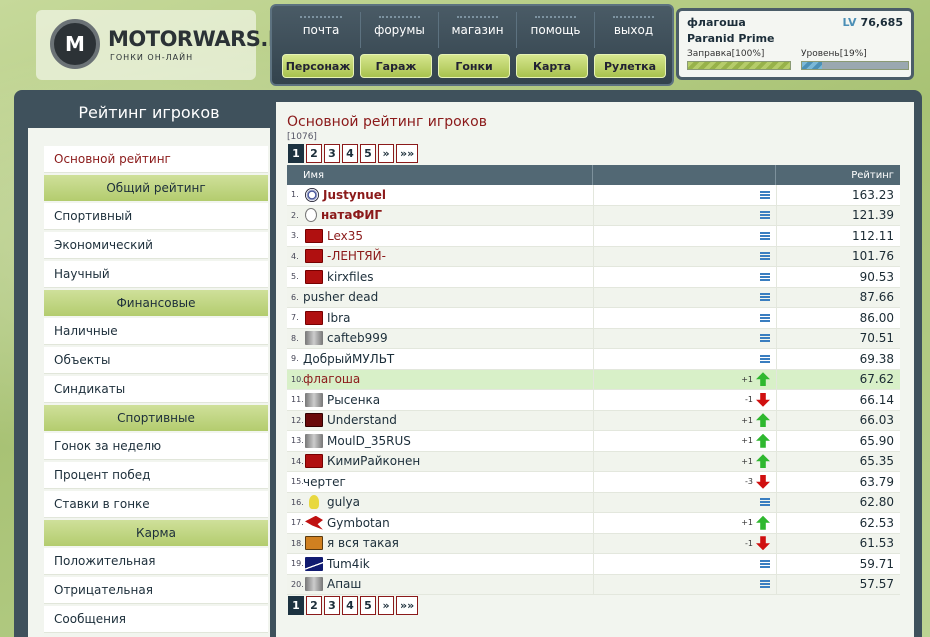 This screenshot has width=930, height=637. What do you see at coordinates (716, 22) in the screenshot?
I see `user-name: флагоша` at bounding box center [716, 22].